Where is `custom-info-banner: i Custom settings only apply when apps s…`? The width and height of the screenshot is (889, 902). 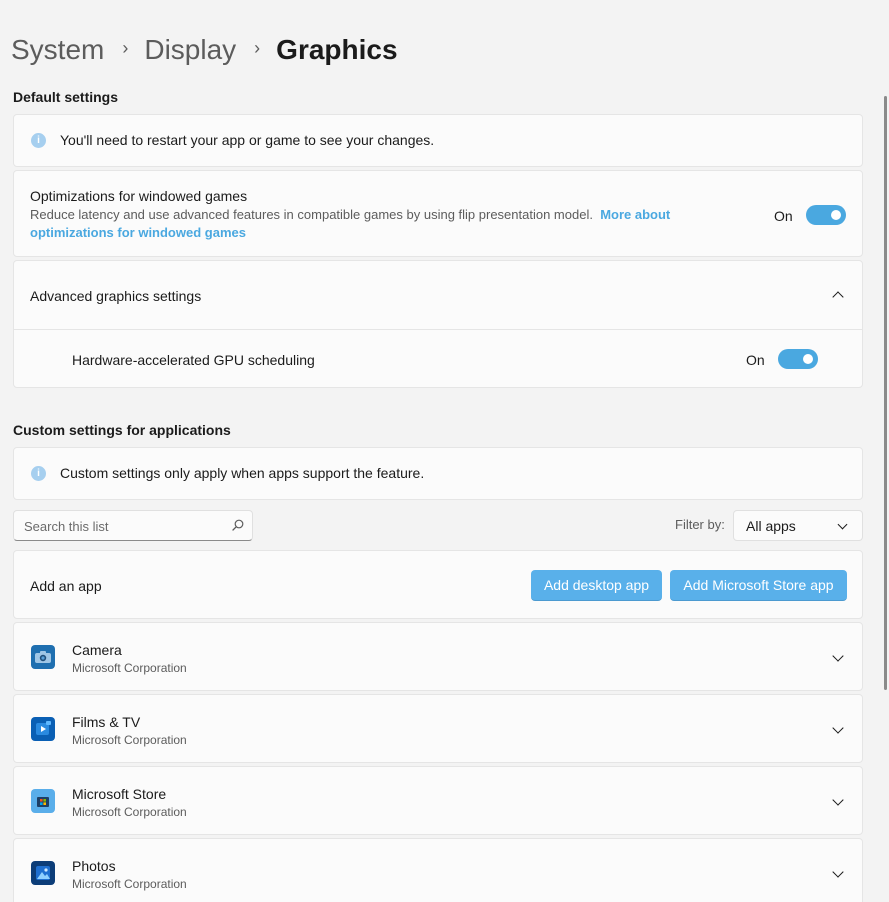
custom-info-banner: i Custom settings only apply when apps s… is located at coordinates (438, 473).